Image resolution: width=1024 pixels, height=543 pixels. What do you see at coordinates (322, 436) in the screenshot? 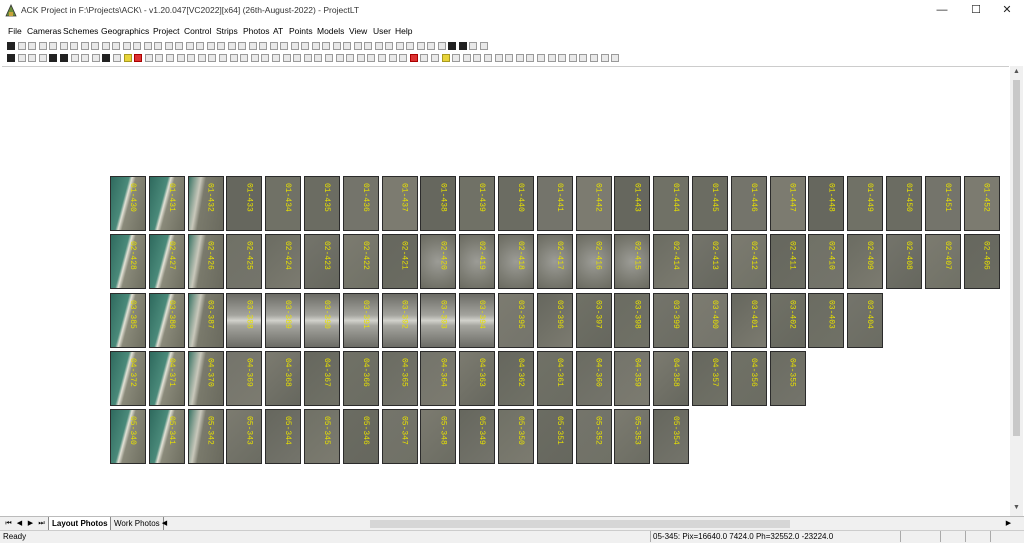
I see `photo-thumbnail: 05-345` at bounding box center [322, 436].